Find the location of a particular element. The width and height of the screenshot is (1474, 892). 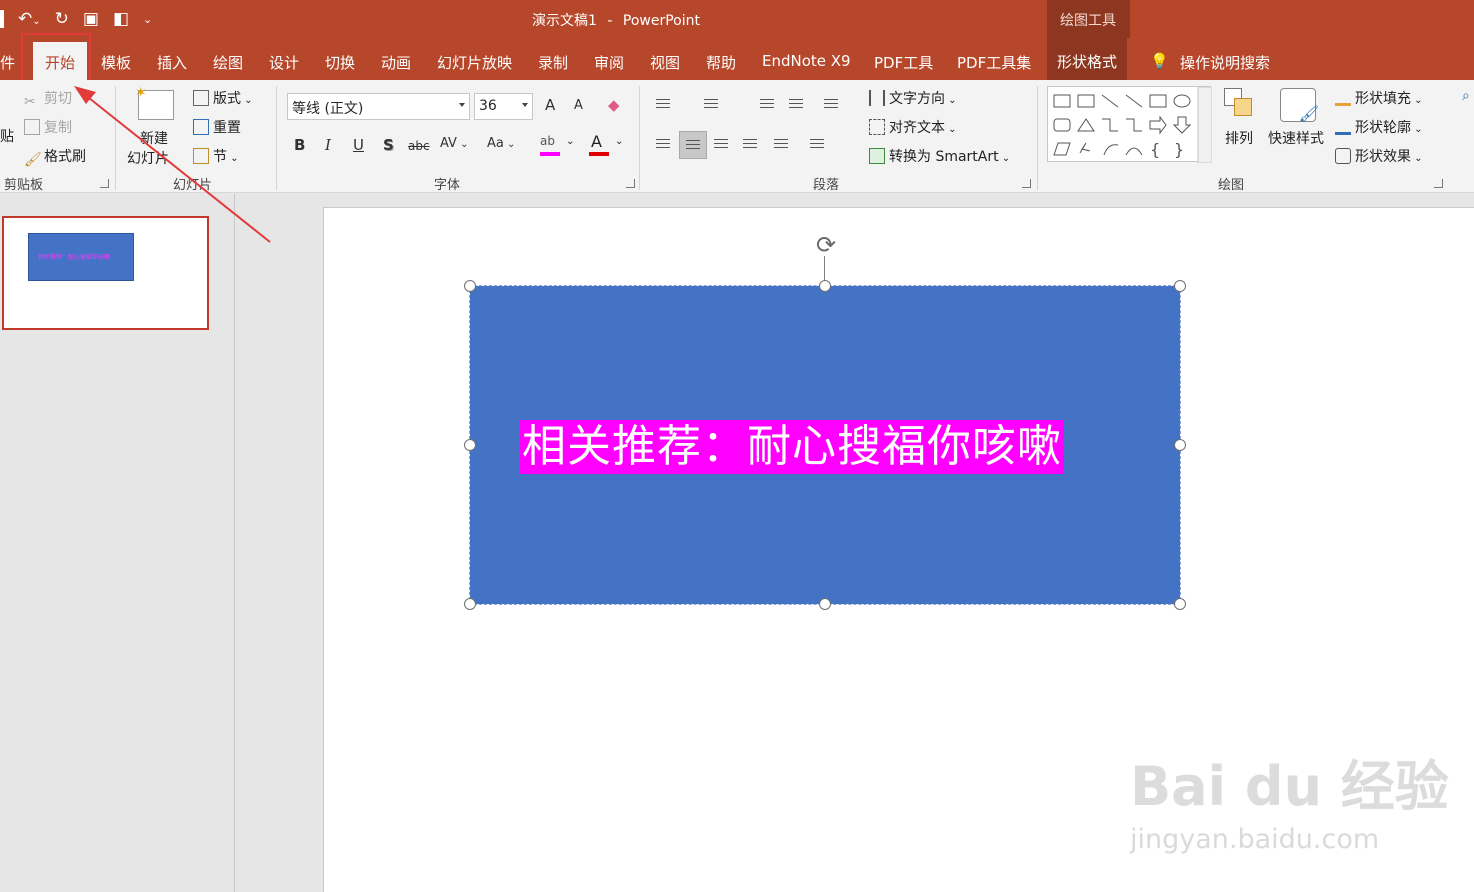

clear-format-icon: ◆ is located at coordinates (614, 105).